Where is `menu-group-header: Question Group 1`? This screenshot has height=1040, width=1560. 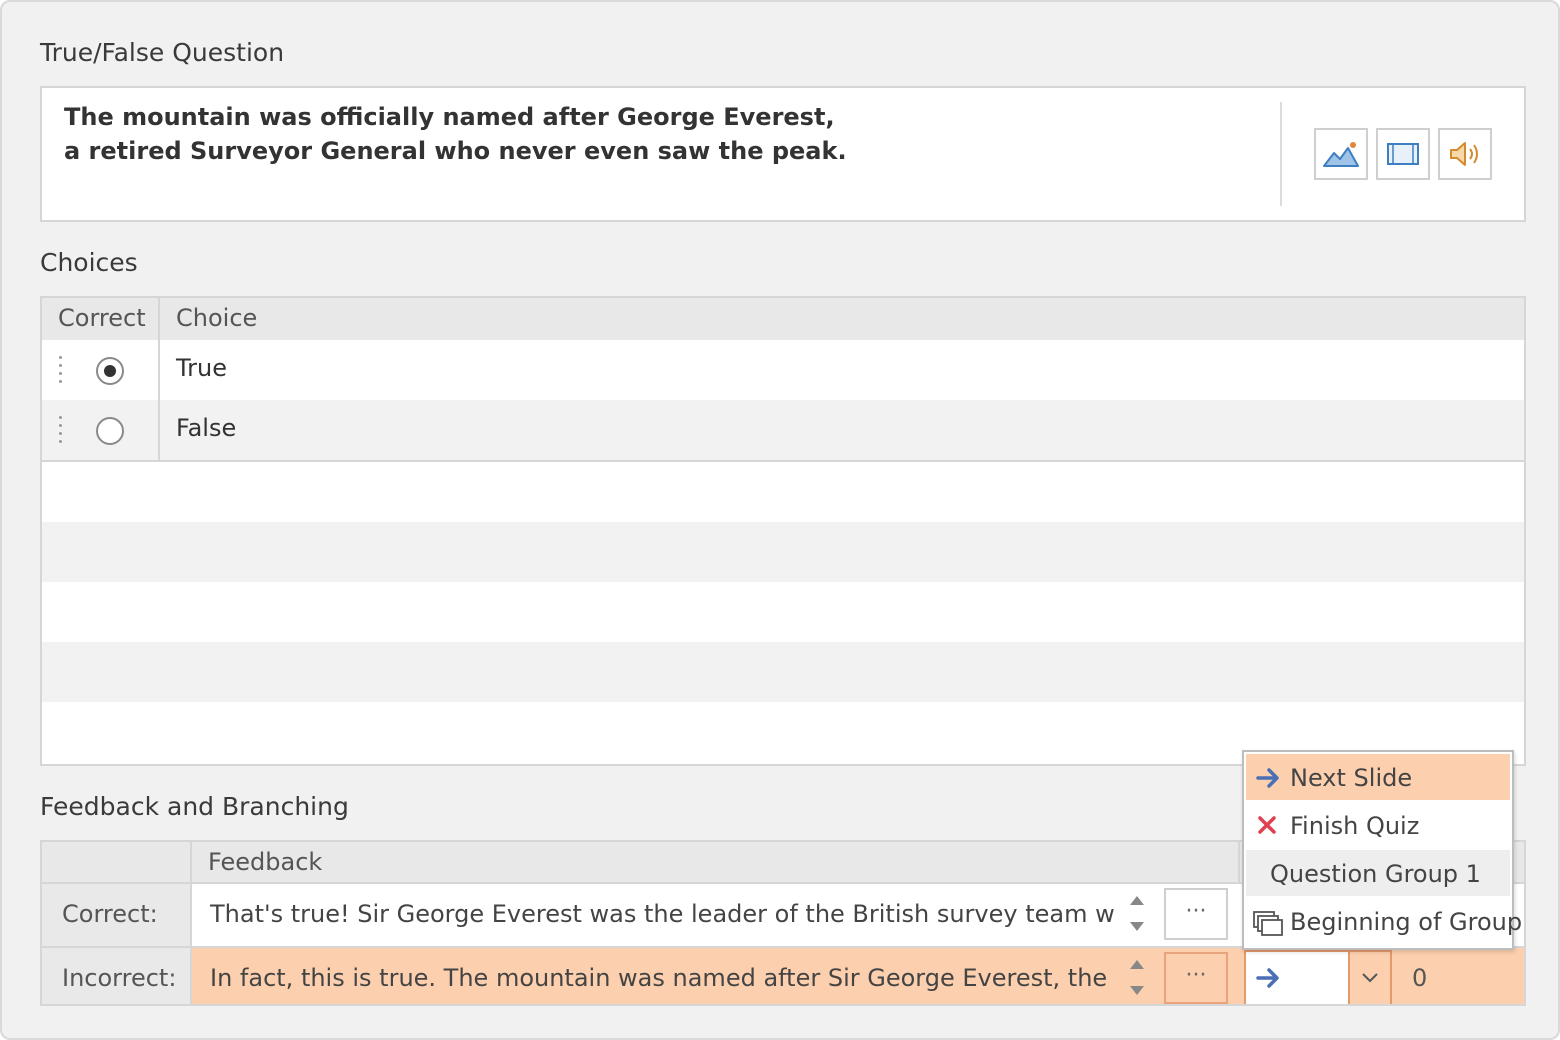
menu-group-header: Question Group 1 is located at coordinates (1378, 873).